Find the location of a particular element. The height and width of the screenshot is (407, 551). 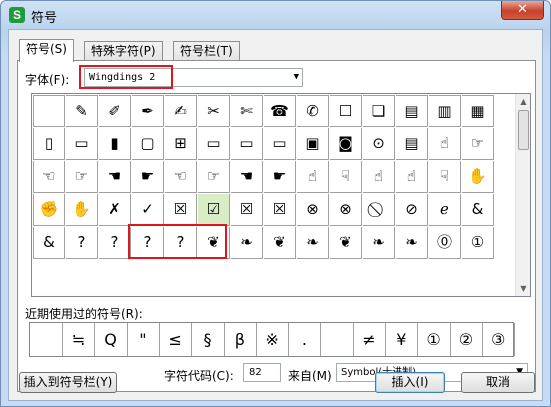

symbol-cell: ▢ is located at coordinates (148, 144).